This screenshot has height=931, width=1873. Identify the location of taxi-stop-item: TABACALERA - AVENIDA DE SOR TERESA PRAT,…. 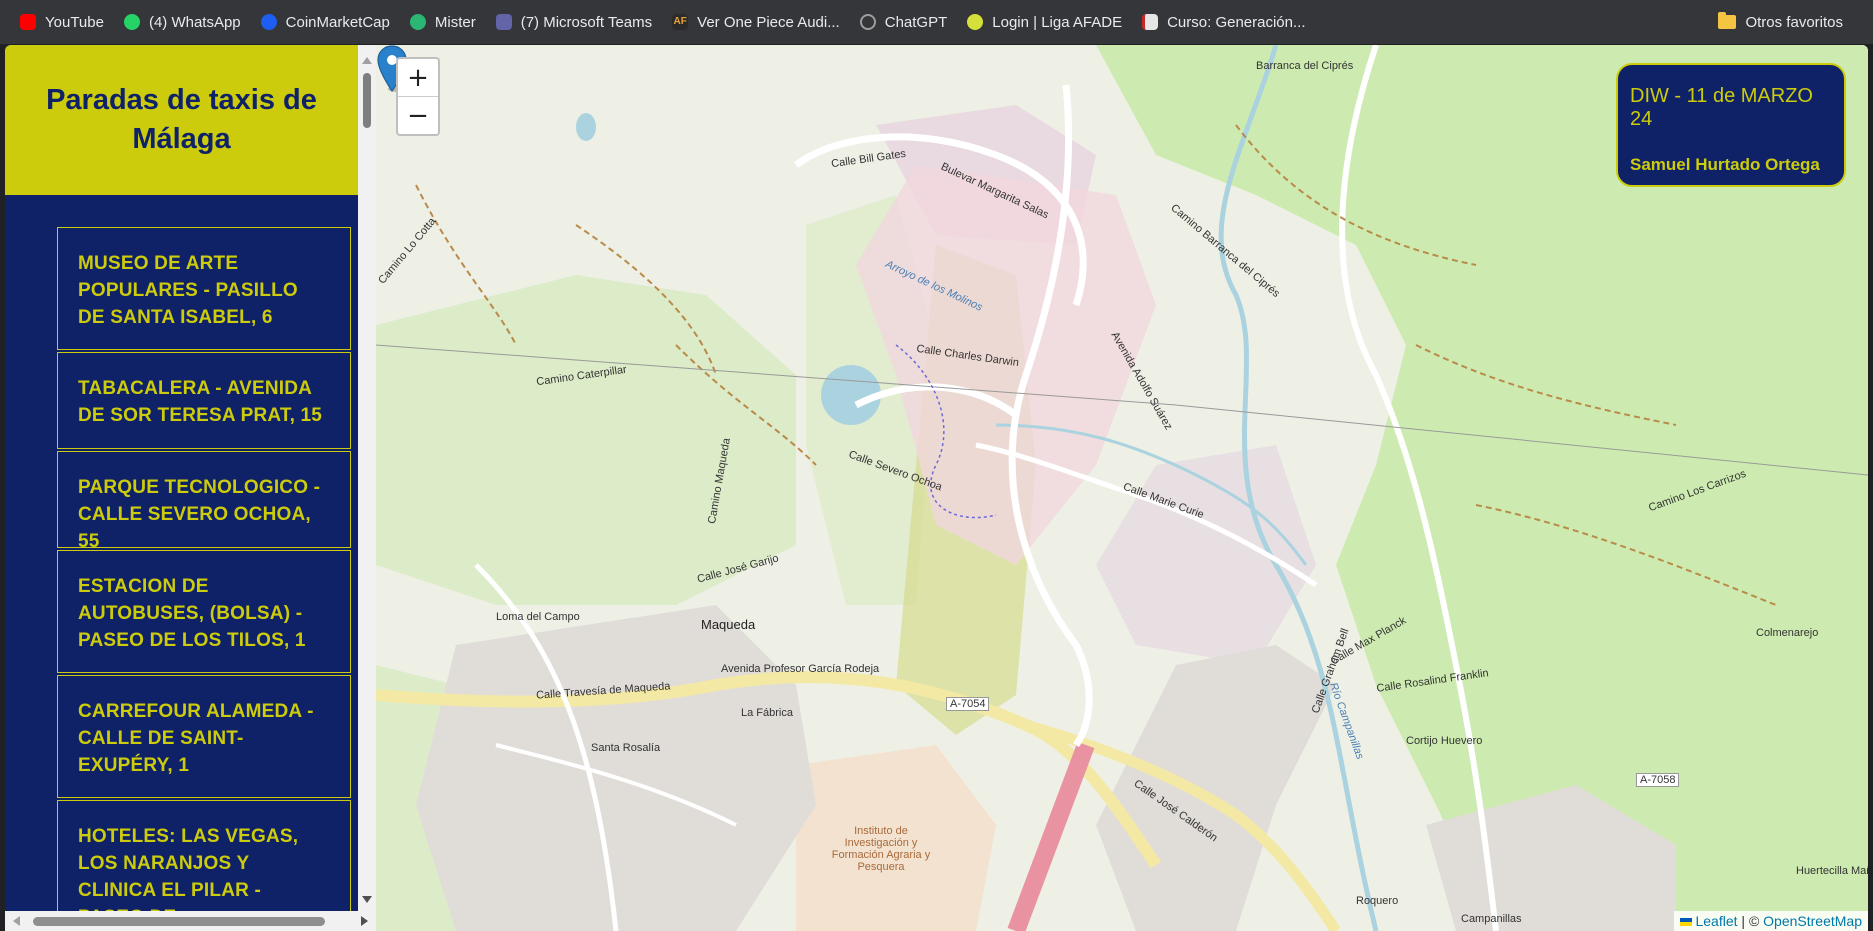
(204, 400).